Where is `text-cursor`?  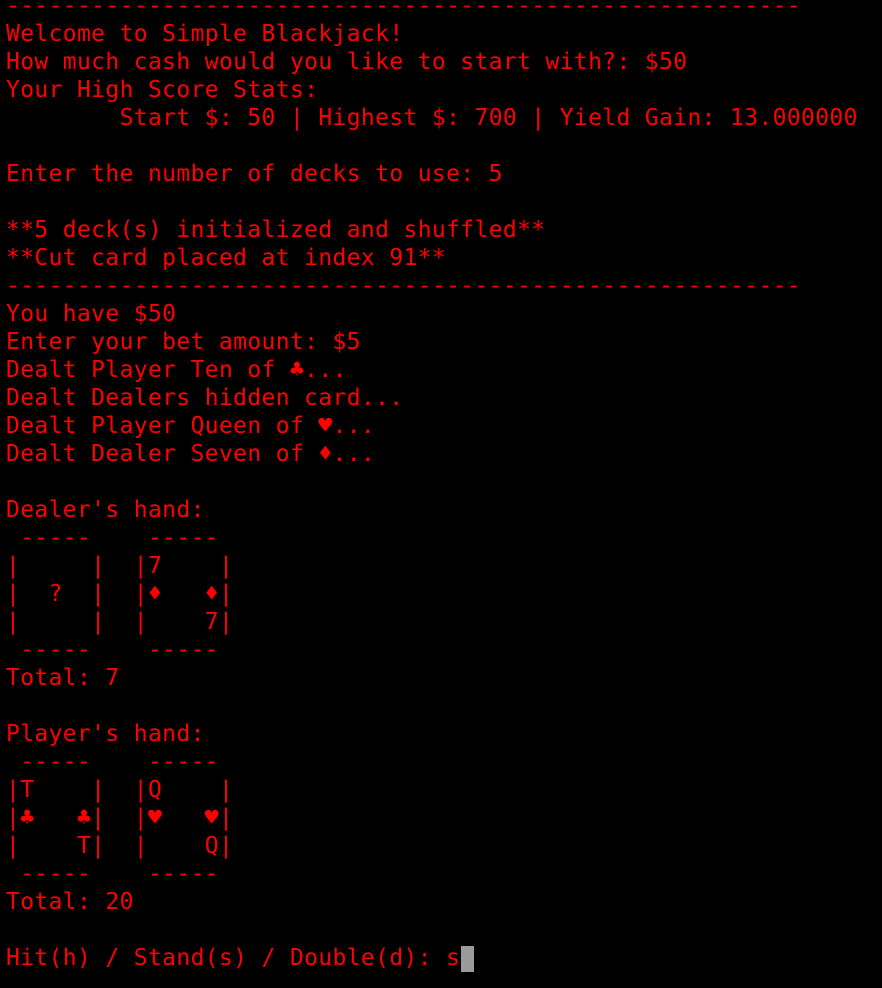 text-cursor is located at coordinates (468, 959).